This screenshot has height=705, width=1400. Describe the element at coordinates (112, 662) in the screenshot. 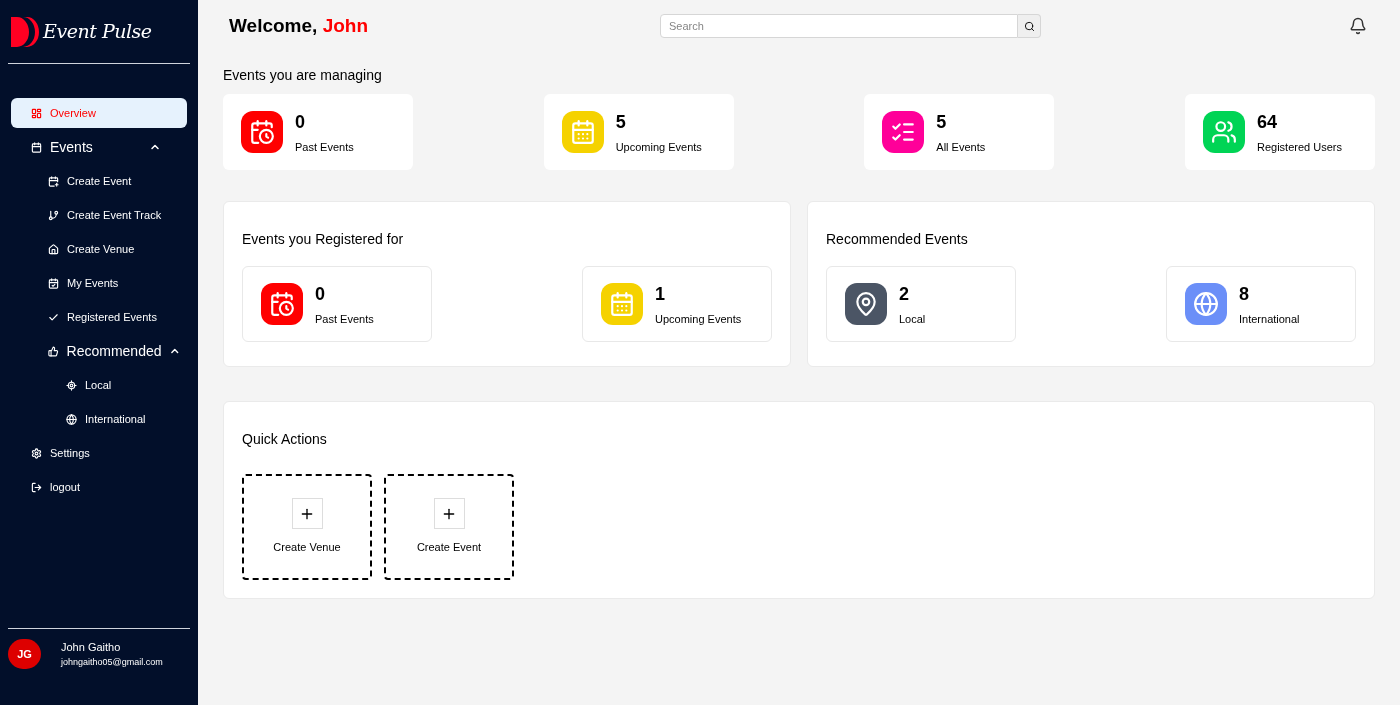

I see `user-email: johngaitho05@gmail.com` at that location.